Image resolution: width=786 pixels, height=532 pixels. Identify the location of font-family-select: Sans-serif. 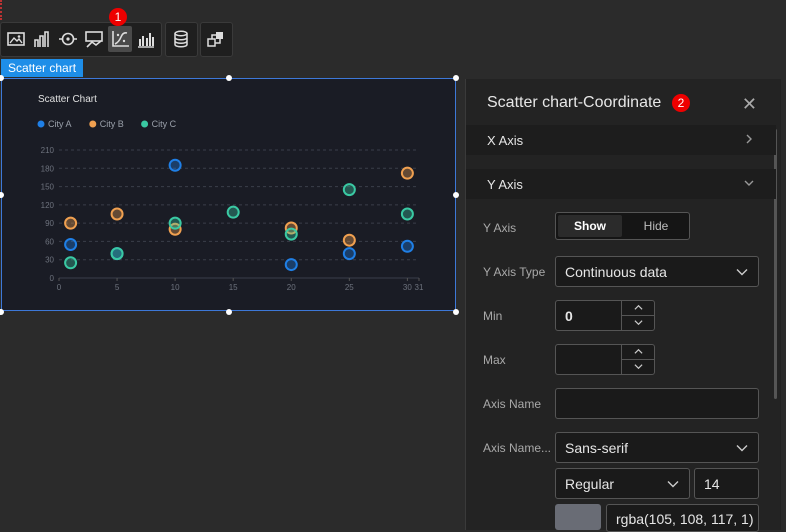
(657, 447).